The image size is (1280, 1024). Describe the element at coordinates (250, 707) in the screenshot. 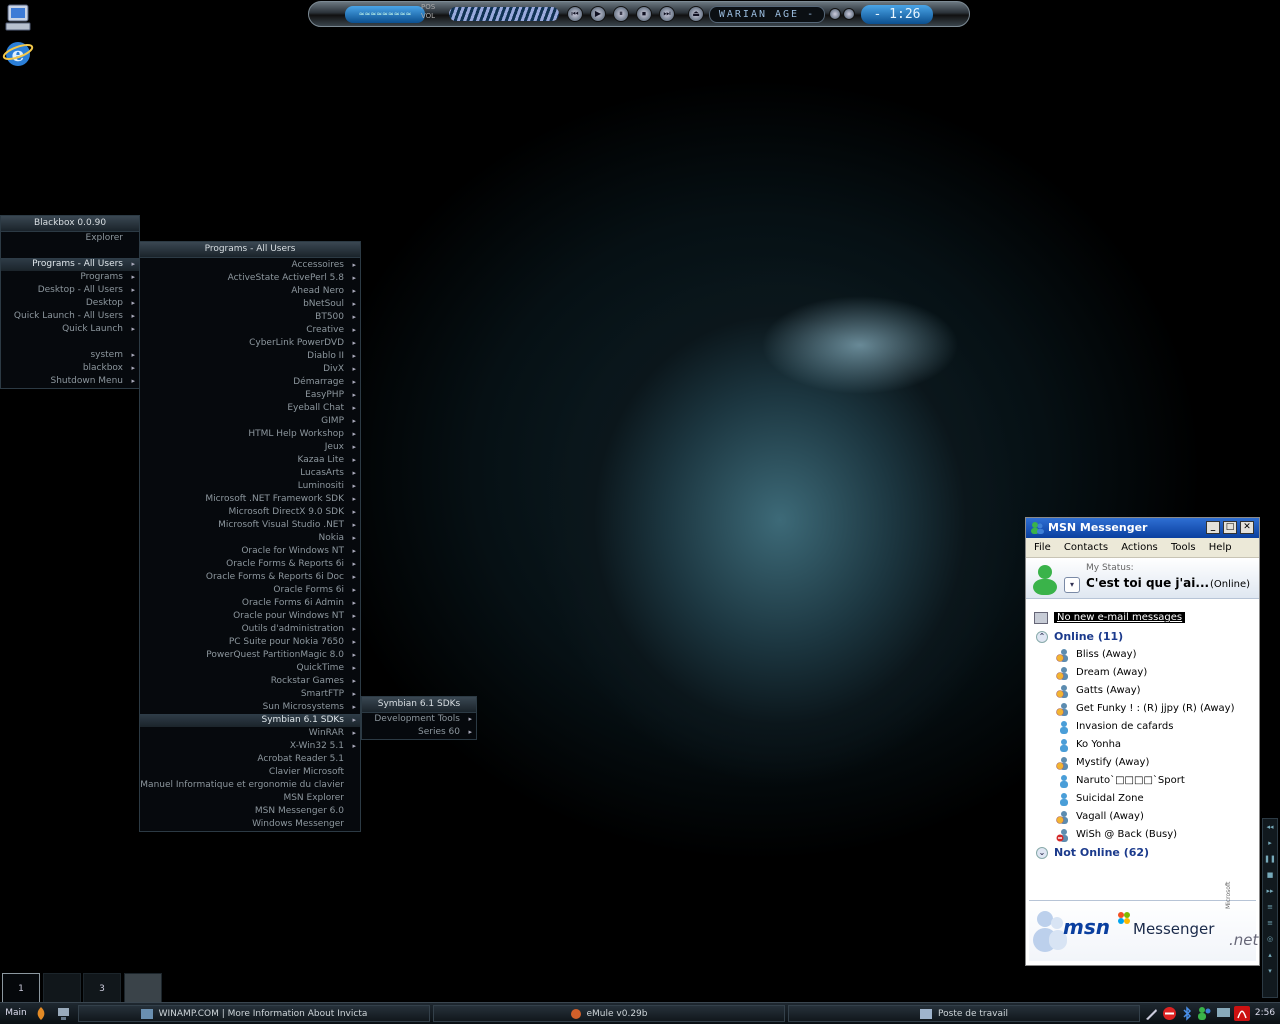

I see `programs-menu-item-sun-microsystems: Sun Microsystems ▸` at that location.